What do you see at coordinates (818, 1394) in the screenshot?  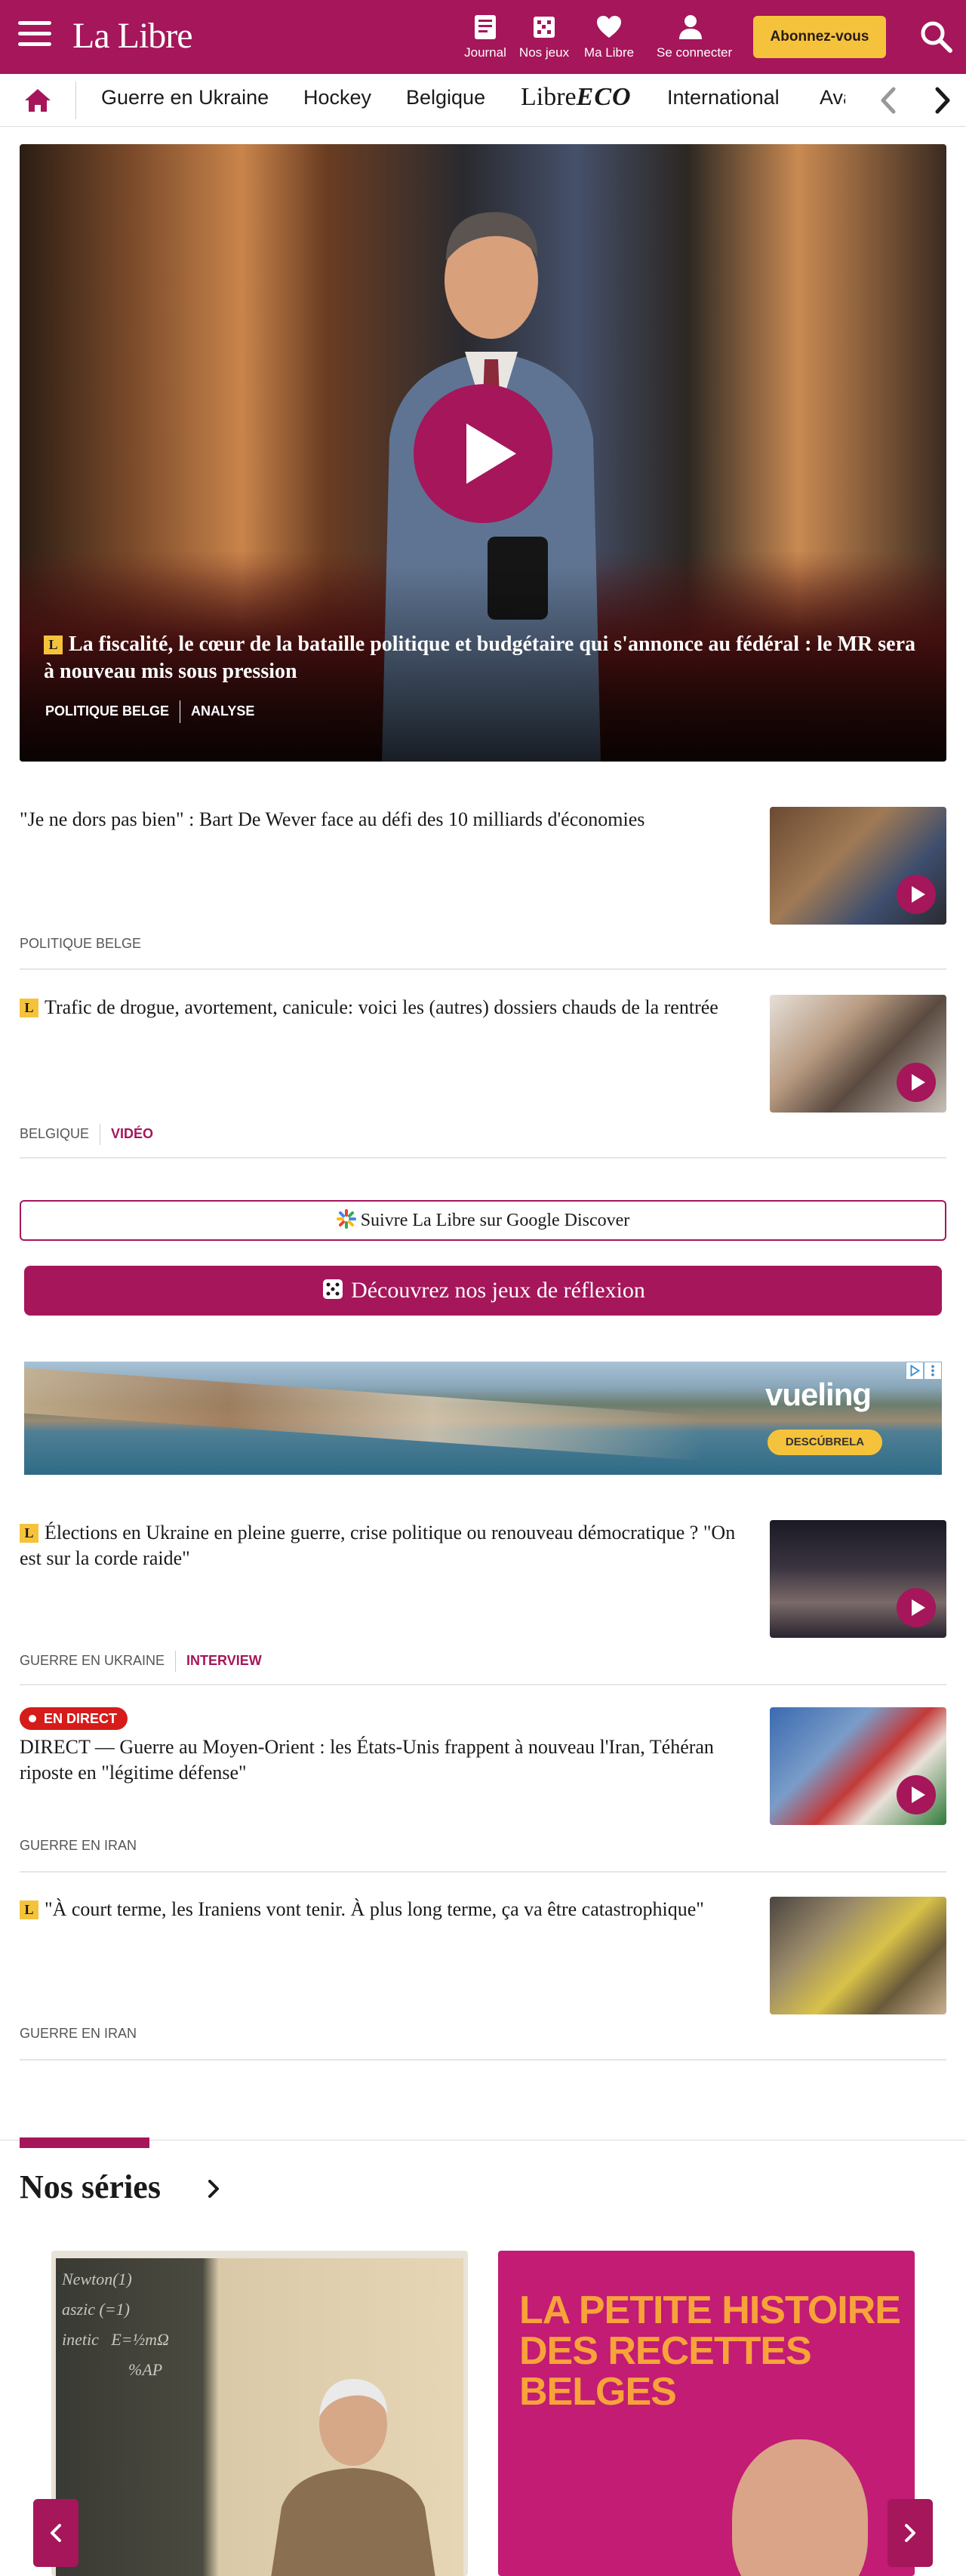 I see `ad-brand-logo: vueling` at bounding box center [818, 1394].